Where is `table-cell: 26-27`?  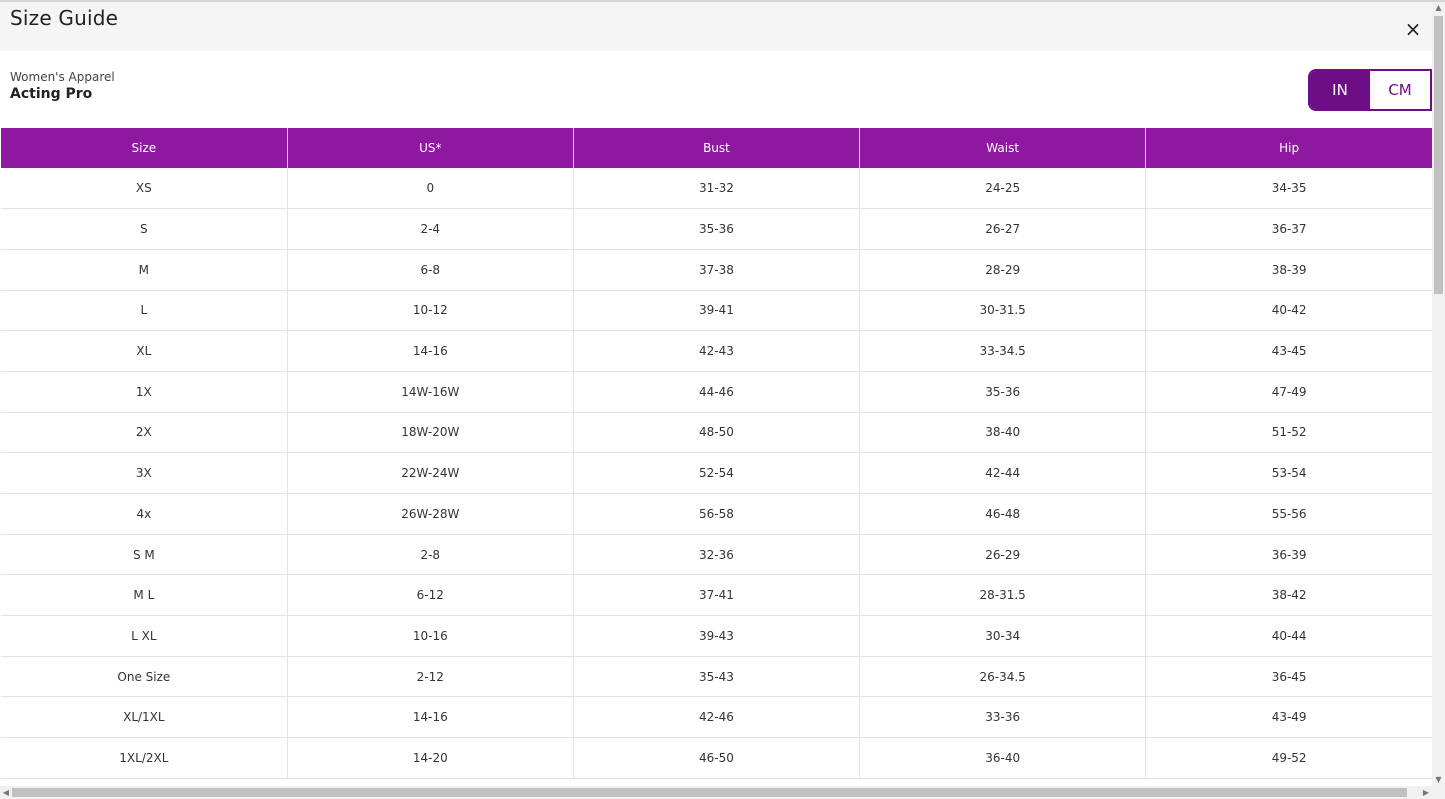 table-cell: 26-27 is located at coordinates (1002, 229).